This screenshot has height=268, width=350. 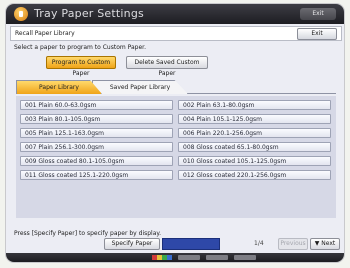 I want to click on paper-item: 009 Gloss coated 80.1-105.0gsm, so click(x=96, y=161).